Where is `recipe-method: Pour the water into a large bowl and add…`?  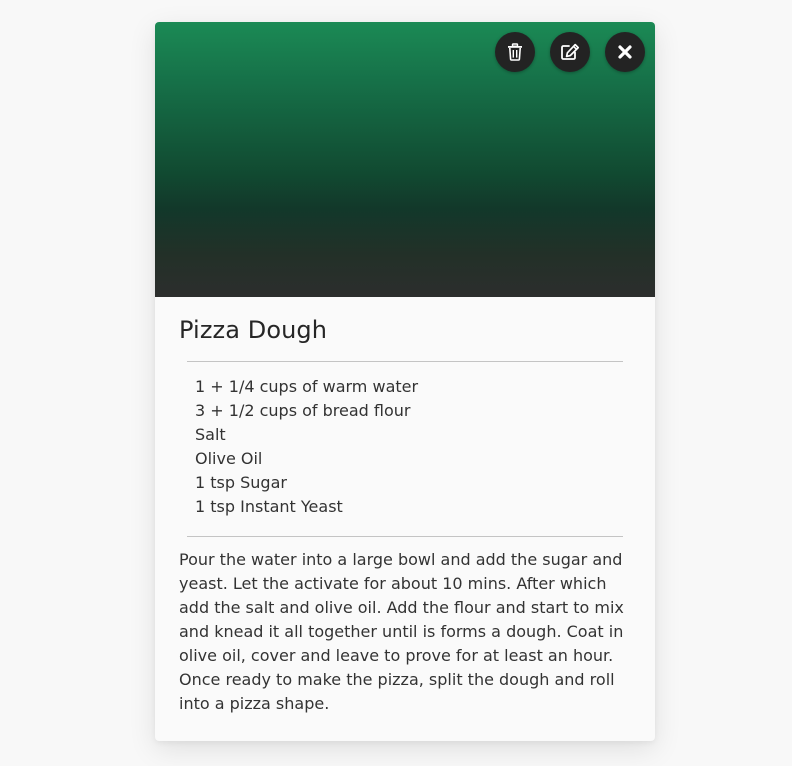
recipe-method: Pour the water into a large bowl and add… is located at coordinates (401, 631).